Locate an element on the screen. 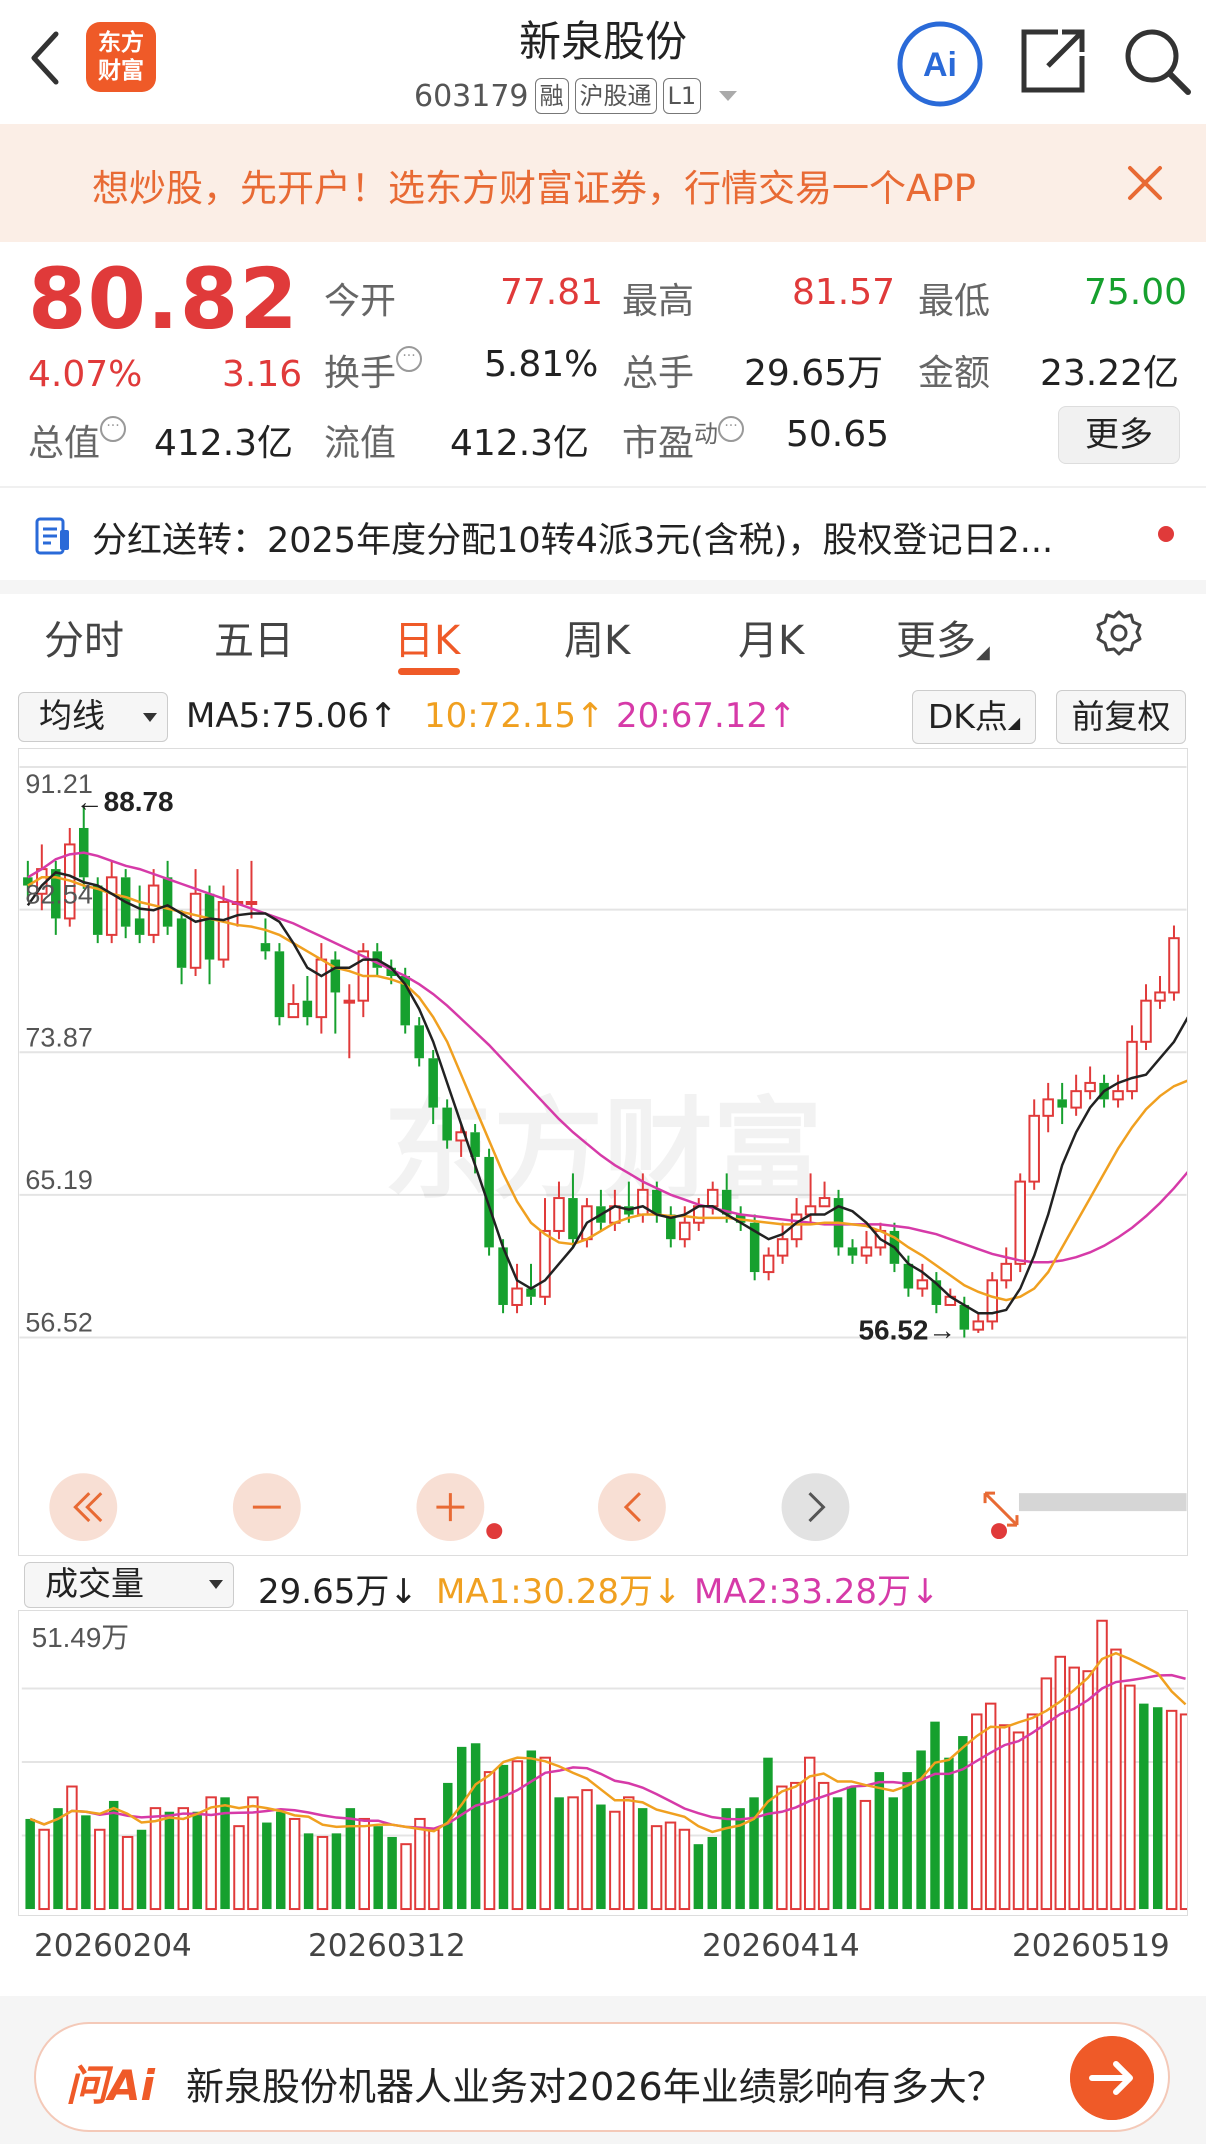 Image resolution: width=1206 pixels, height=2144 pixels. high-value: 81.57 is located at coordinates (844, 292).